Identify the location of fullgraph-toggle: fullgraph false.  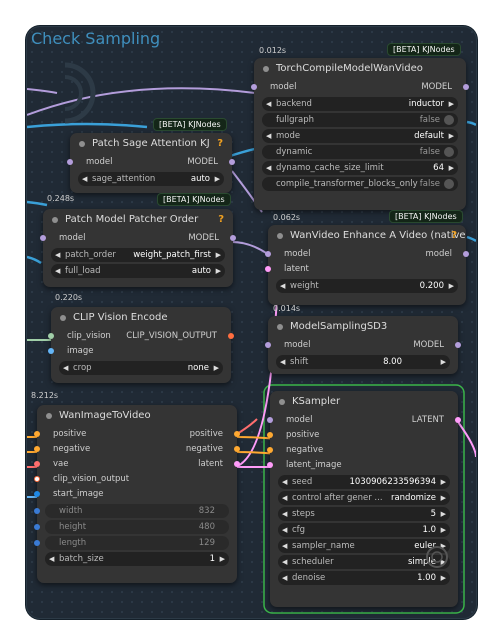
(360, 120).